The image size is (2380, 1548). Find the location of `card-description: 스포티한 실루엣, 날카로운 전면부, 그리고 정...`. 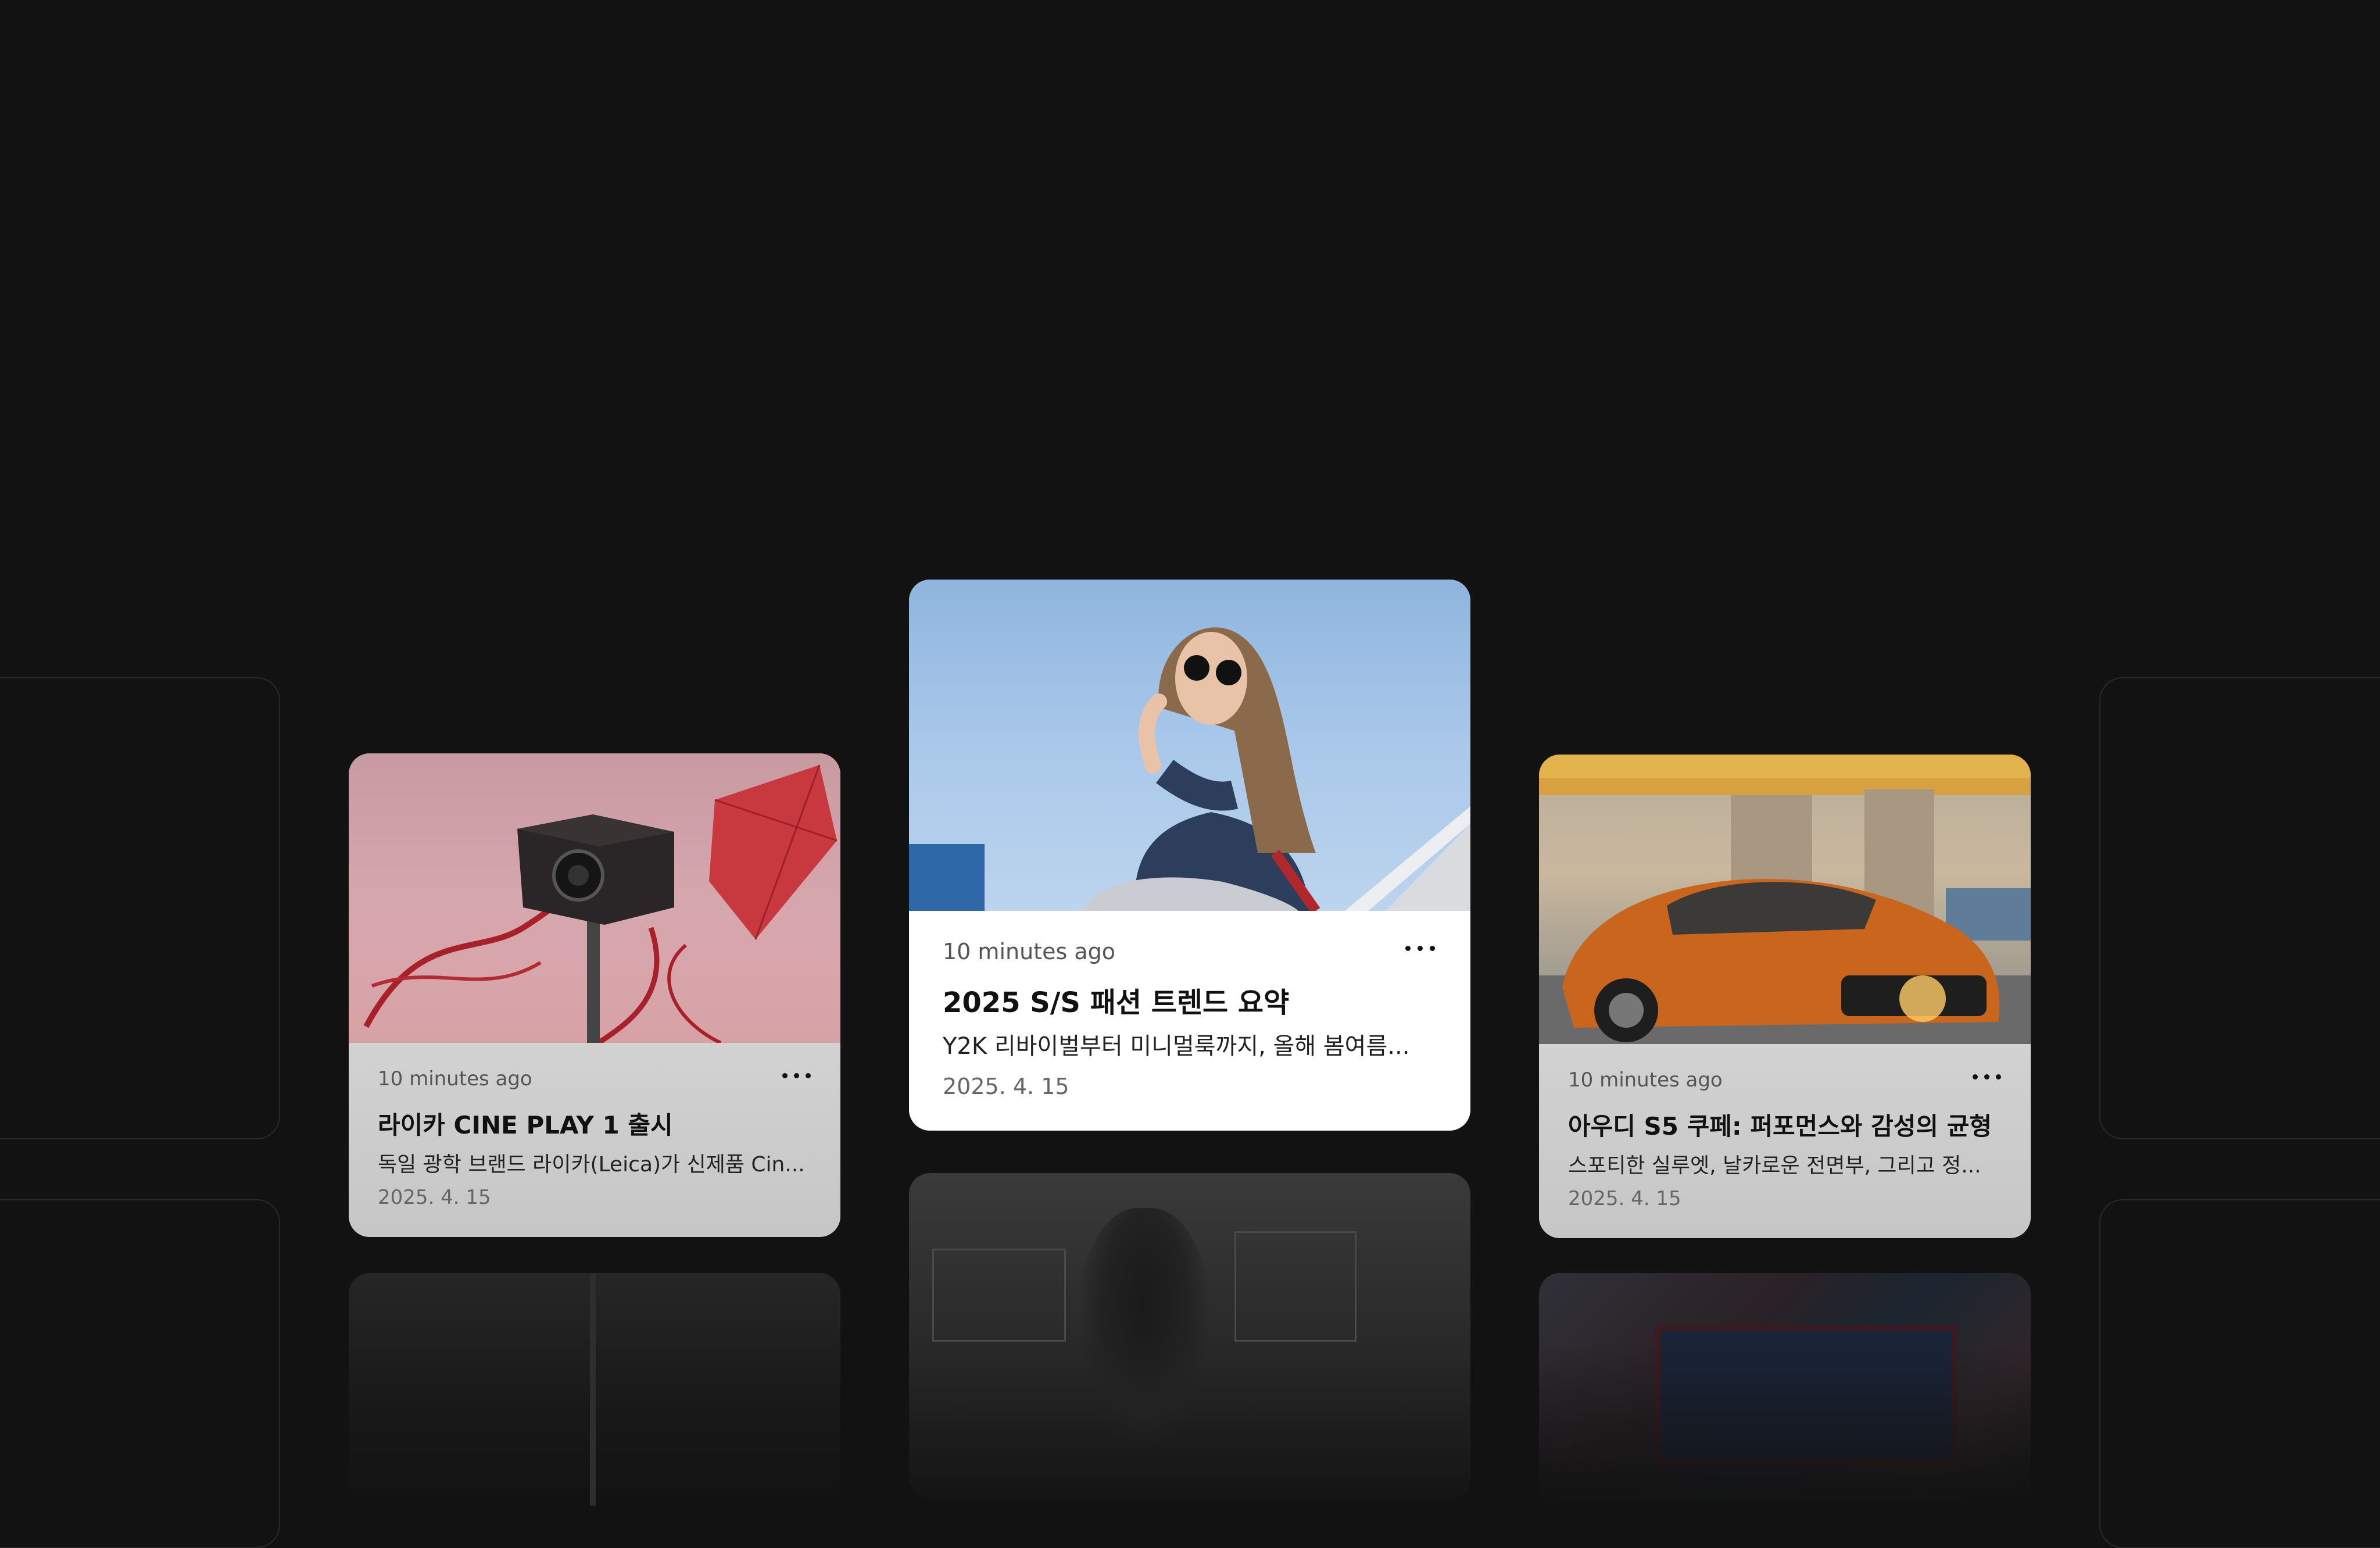

card-description: 스포티한 실루엣, 날카로운 전면부, 그리고 정... is located at coordinates (1775, 1166).